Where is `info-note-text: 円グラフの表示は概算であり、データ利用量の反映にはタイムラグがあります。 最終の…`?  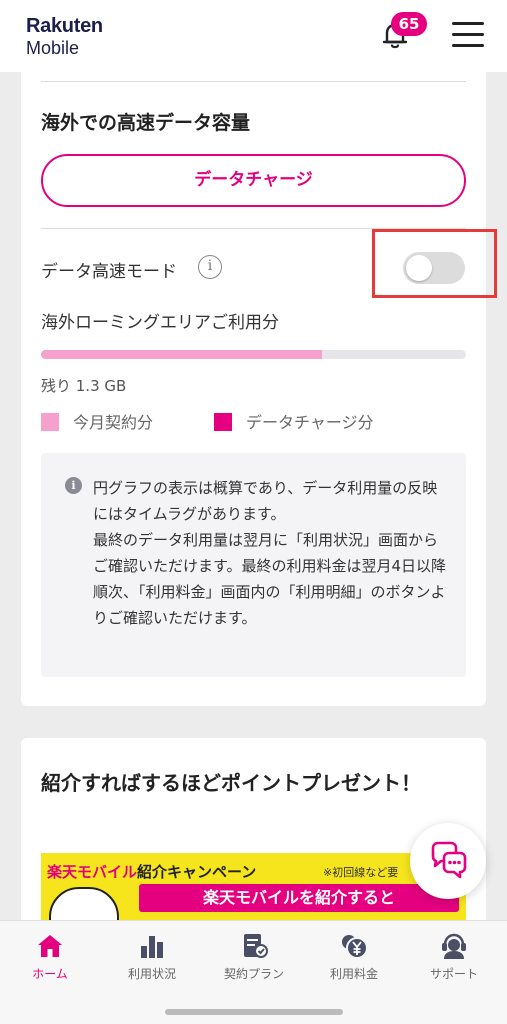
info-note-text: 円グラフの表示は概算であり、データ利用量の反映にはタイムラグがあります。 最終の… is located at coordinates (270, 553).